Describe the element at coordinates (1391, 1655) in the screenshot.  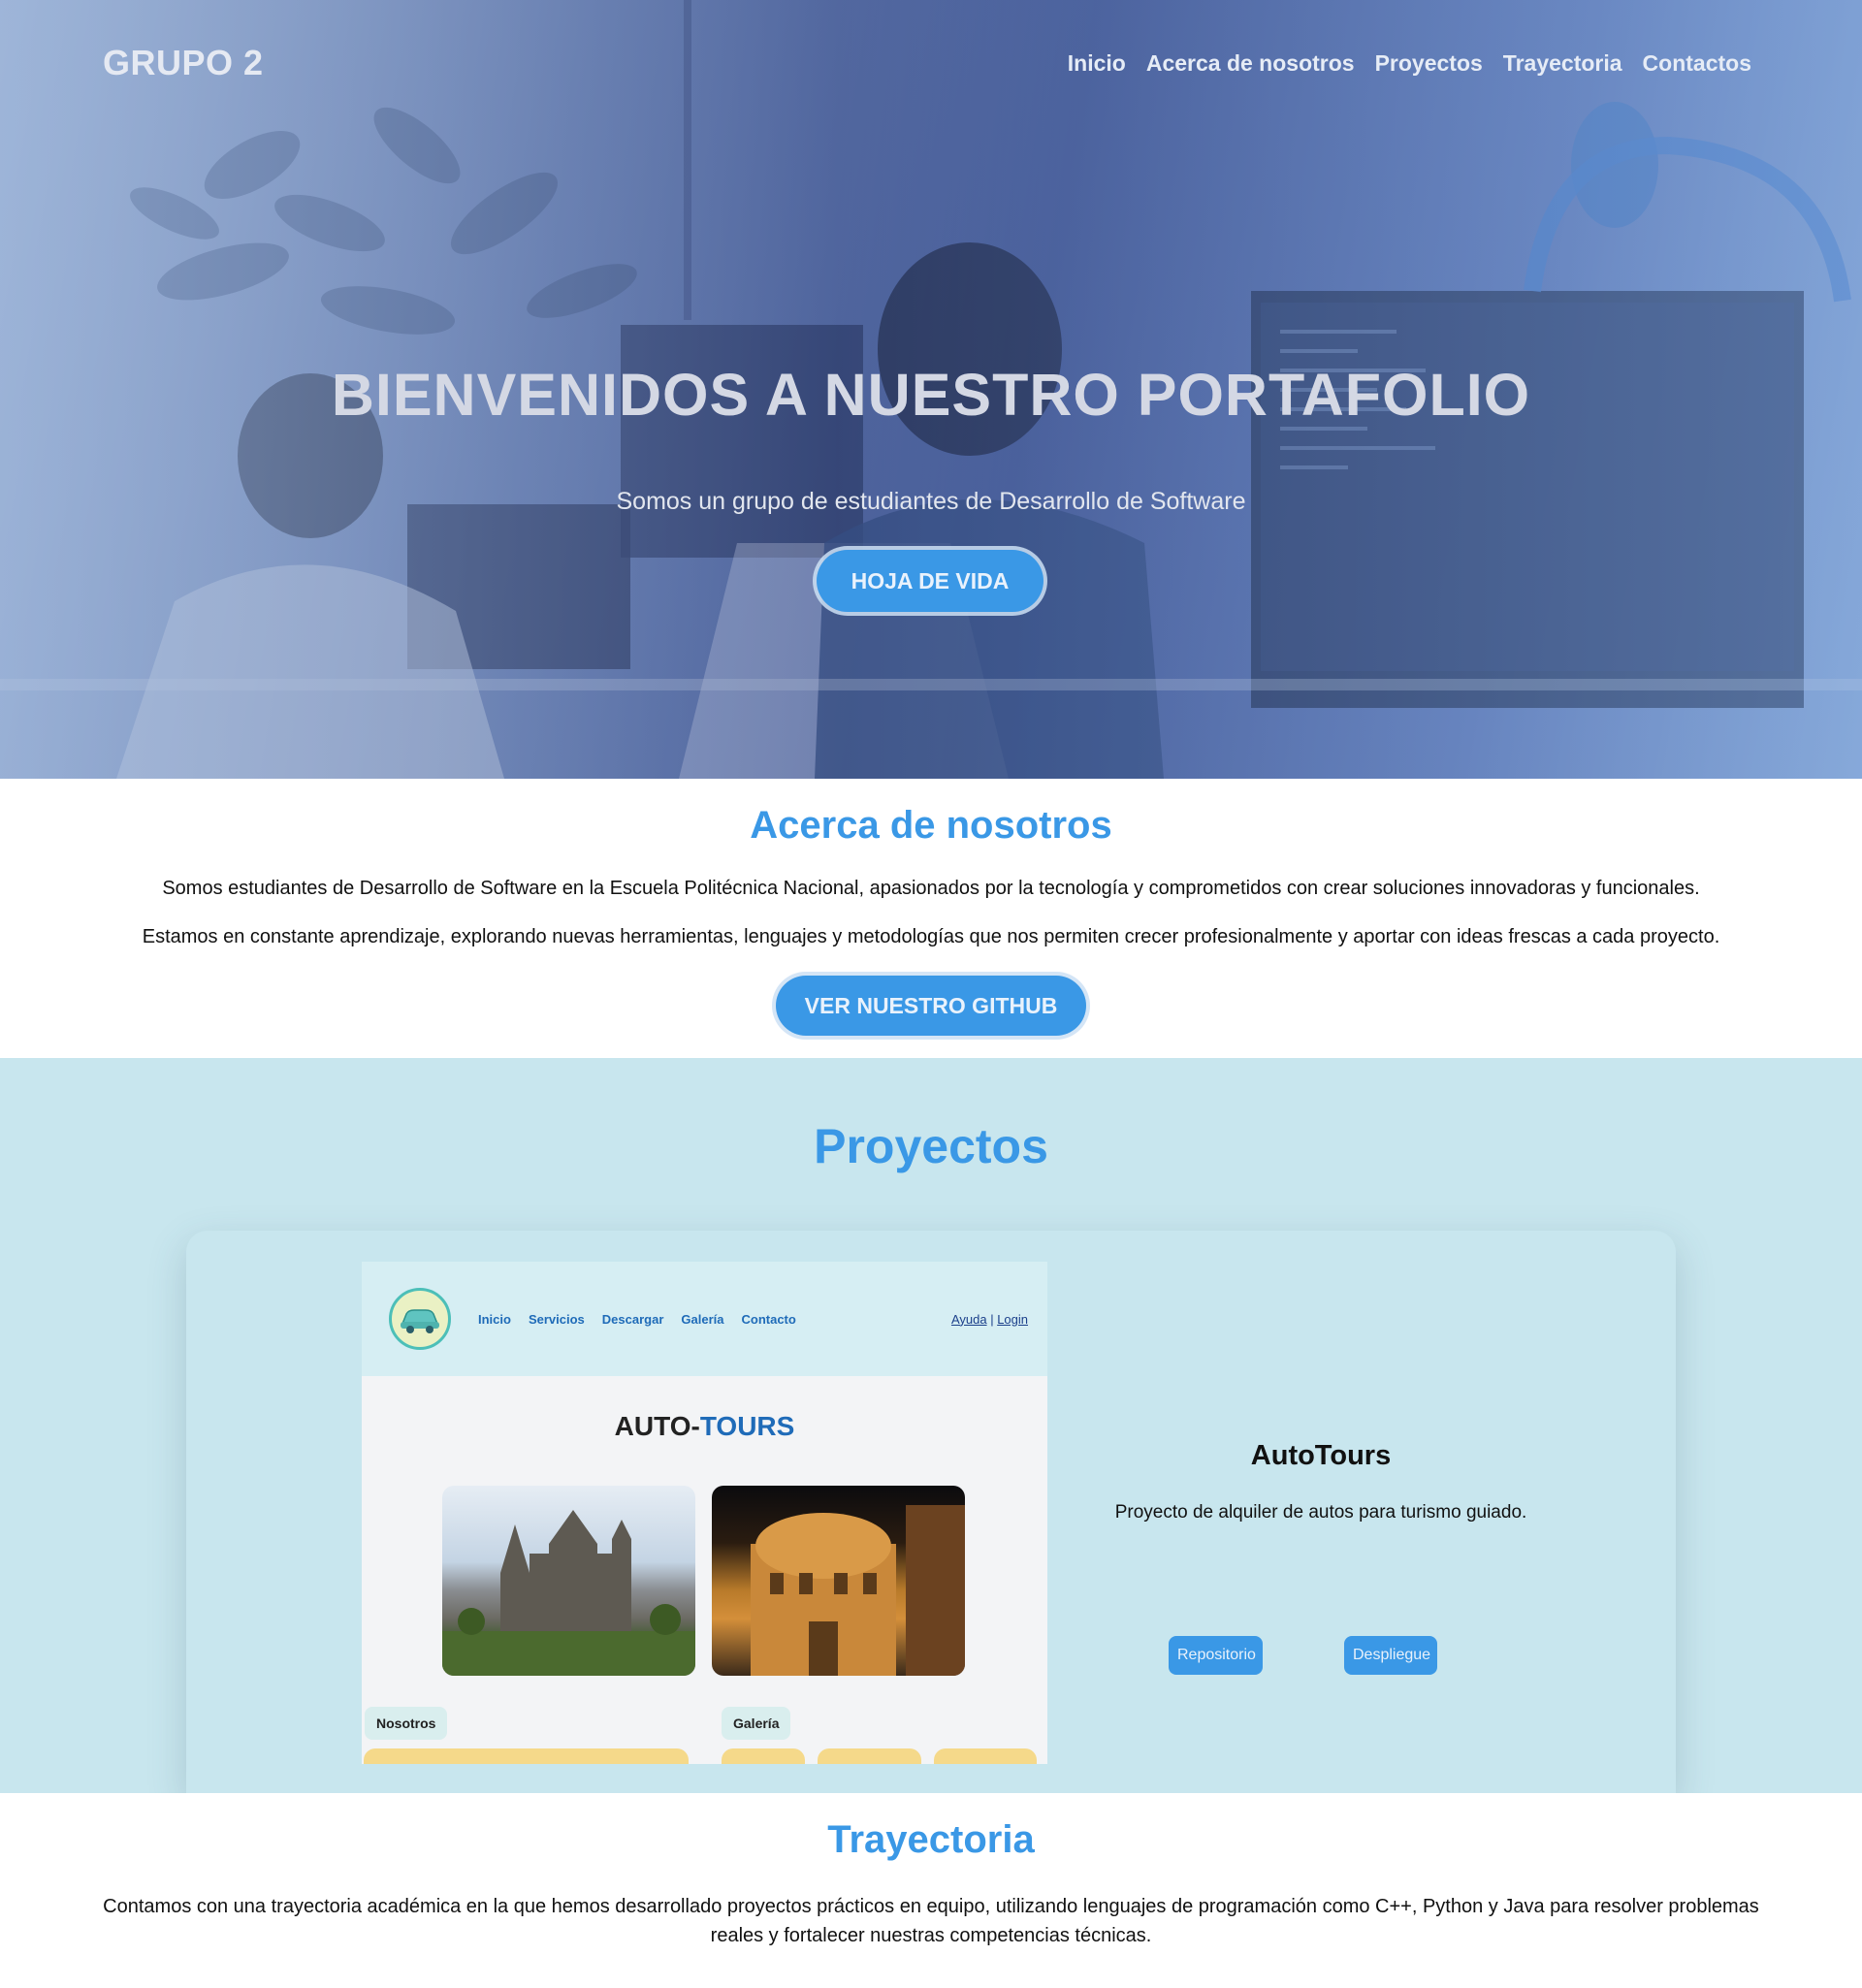
I see `deploy-button: Despliegue` at that location.